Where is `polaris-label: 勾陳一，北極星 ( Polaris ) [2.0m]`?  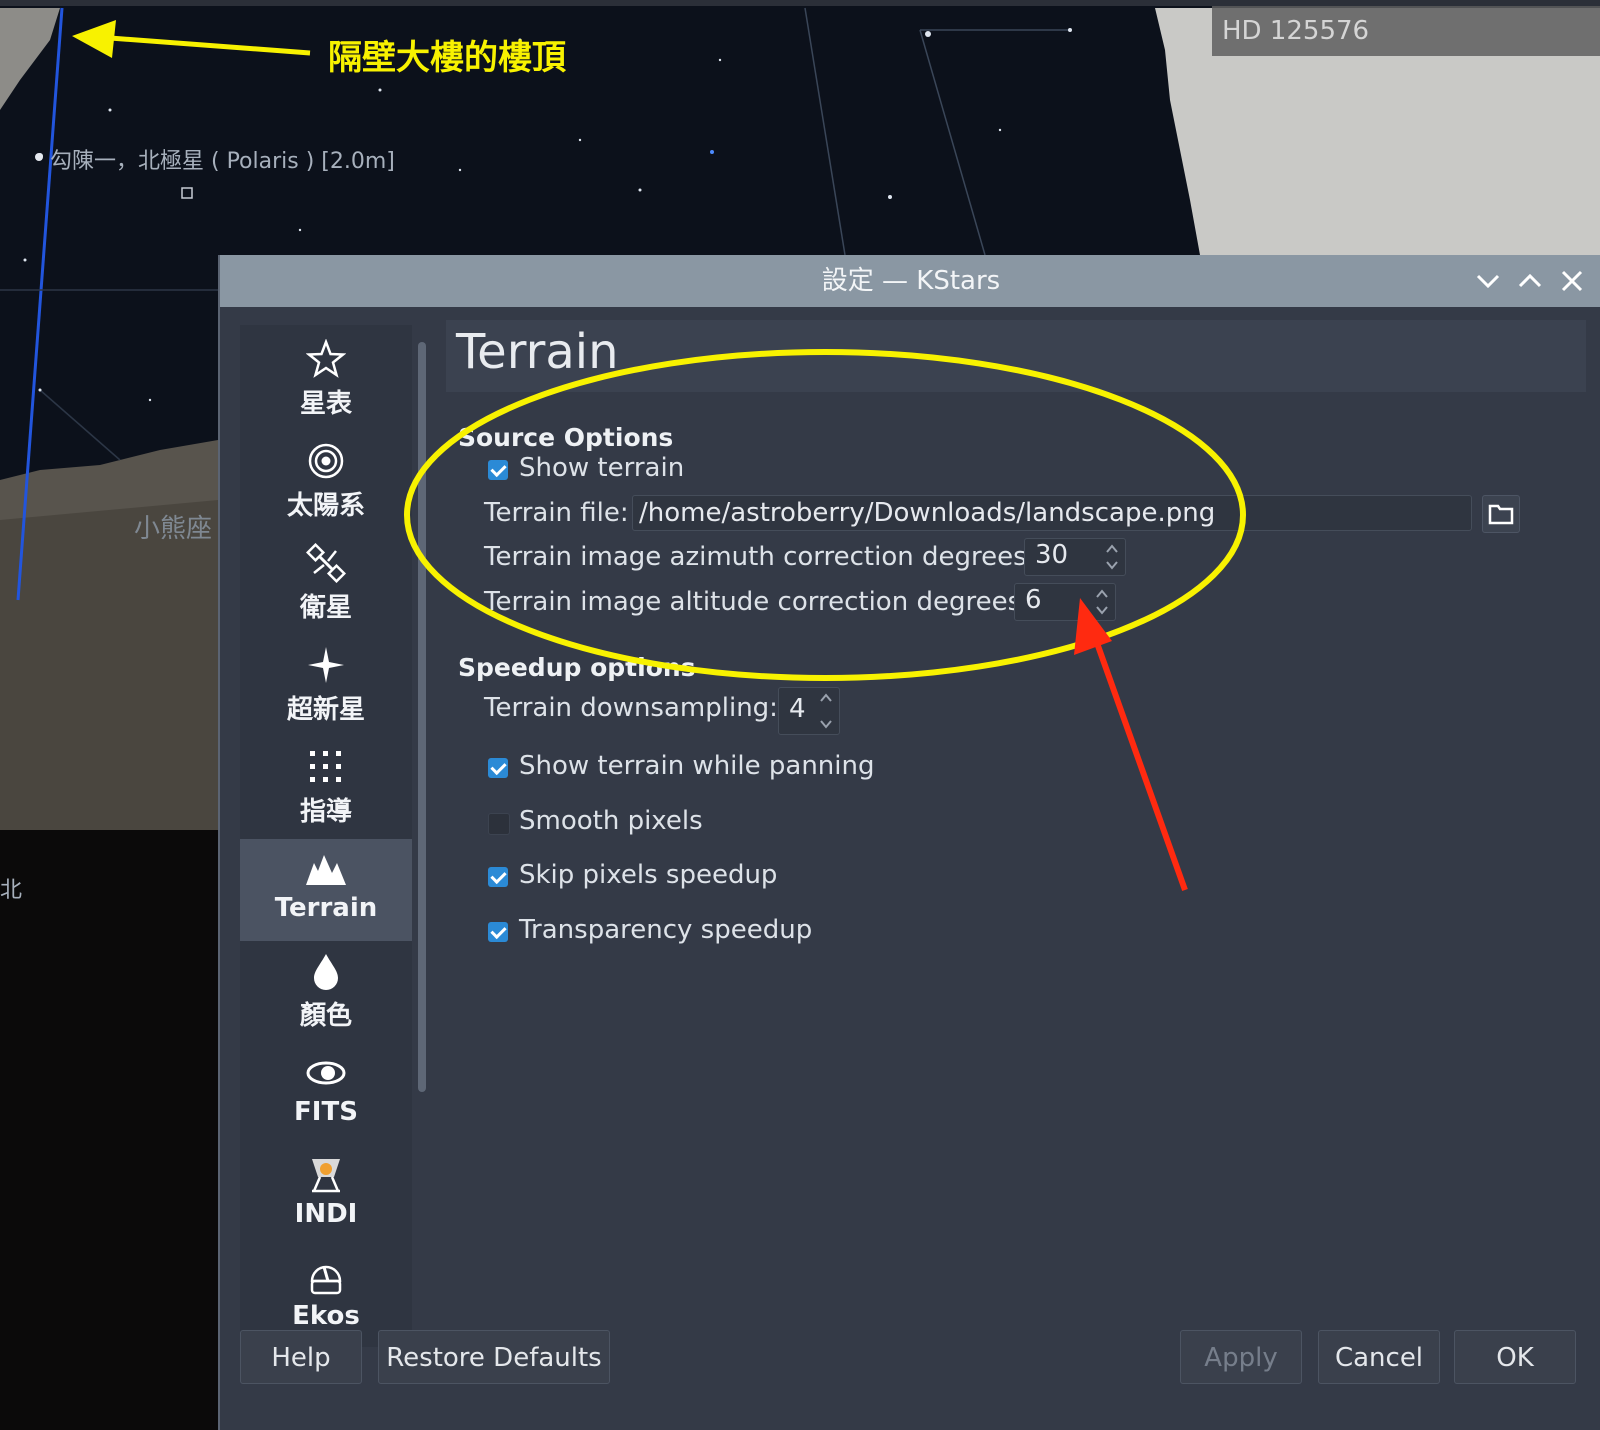
polaris-label: 勾陳一，北極星 ( Polaris ) [2.0m] is located at coordinates (222, 161).